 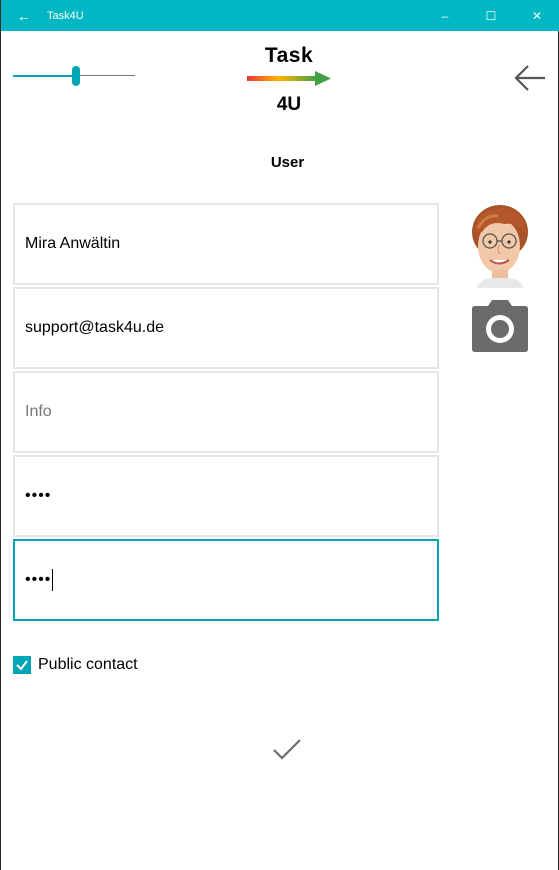 What do you see at coordinates (73, 243) in the screenshot?
I see `name-value: Mira Anwältin` at bounding box center [73, 243].